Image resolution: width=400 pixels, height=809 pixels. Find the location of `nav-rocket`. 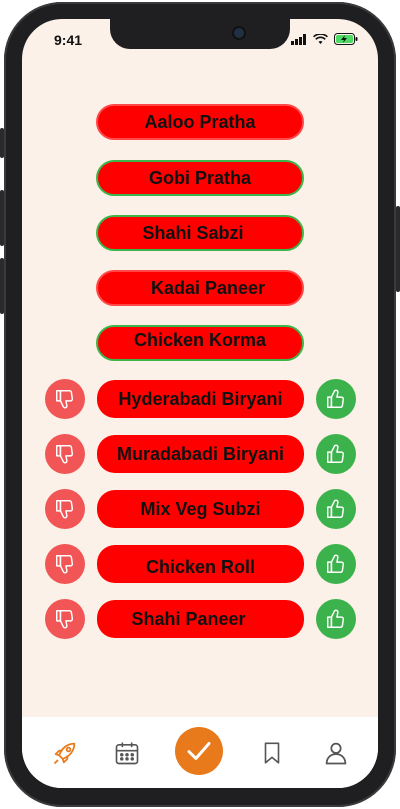

nav-rocket is located at coordinates (65, 753).